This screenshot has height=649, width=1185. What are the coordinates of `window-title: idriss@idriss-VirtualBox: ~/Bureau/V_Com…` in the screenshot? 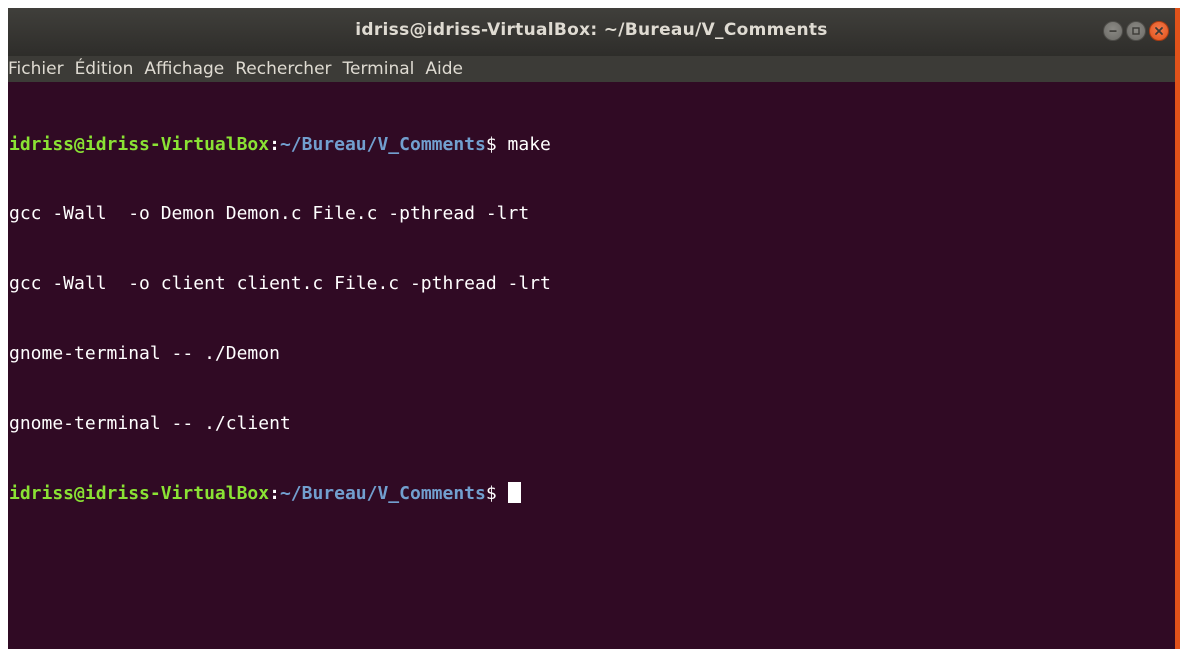 It's located at (591, 30).